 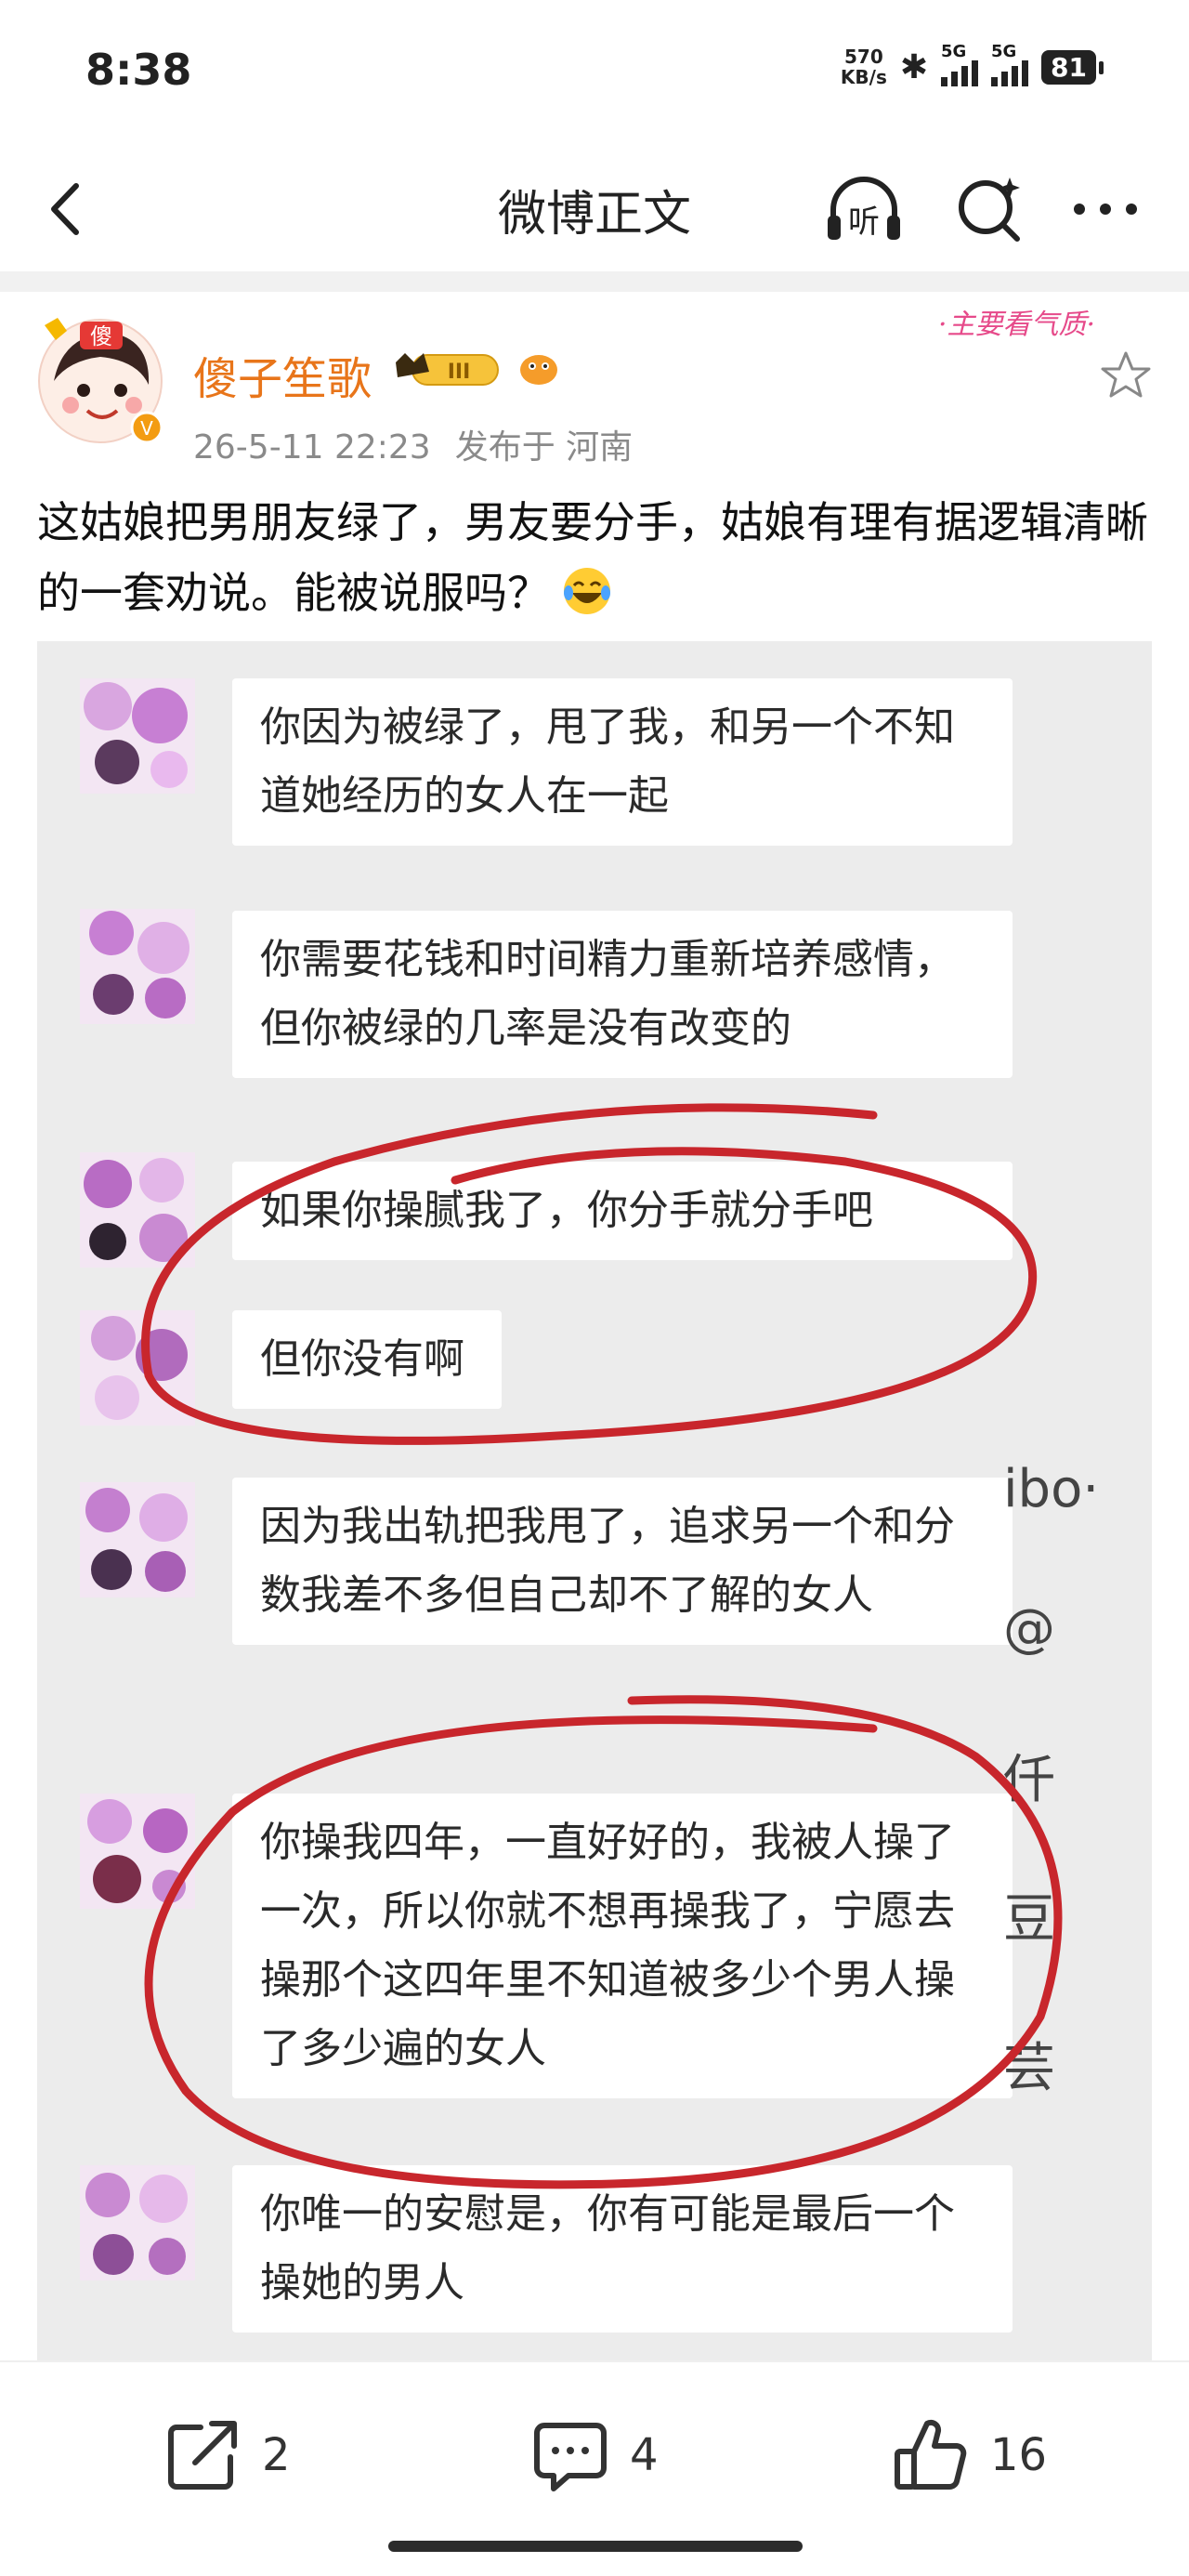 I want to click on section-divider, so click(x=594, y=281).